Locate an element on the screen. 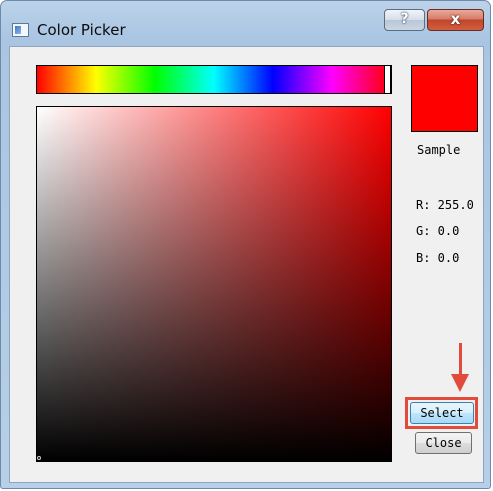 This screenshot has width=493, height=491. select-button: Select is located at coordinates (442, 413).